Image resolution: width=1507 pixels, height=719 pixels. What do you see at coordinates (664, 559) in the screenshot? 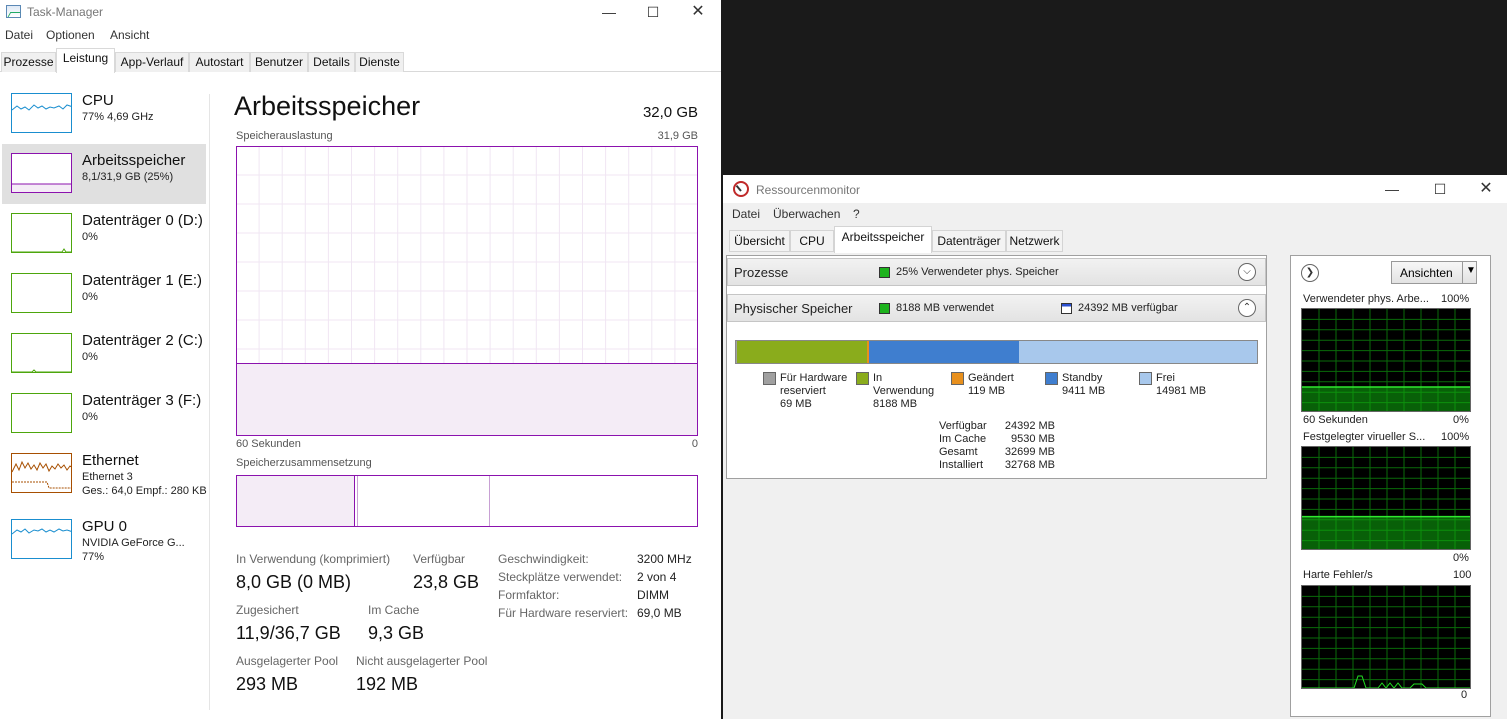
I see `detail-value: 3200 MHz` at bounding box center [664, 559].